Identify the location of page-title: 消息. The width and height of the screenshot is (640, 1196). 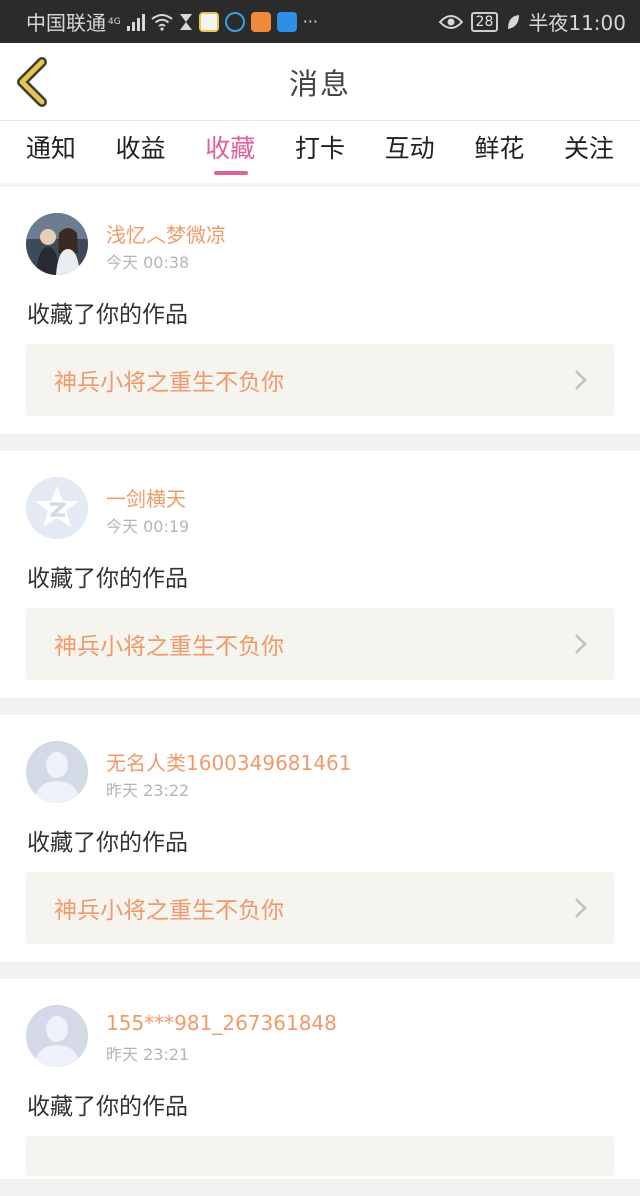
(319, 83).